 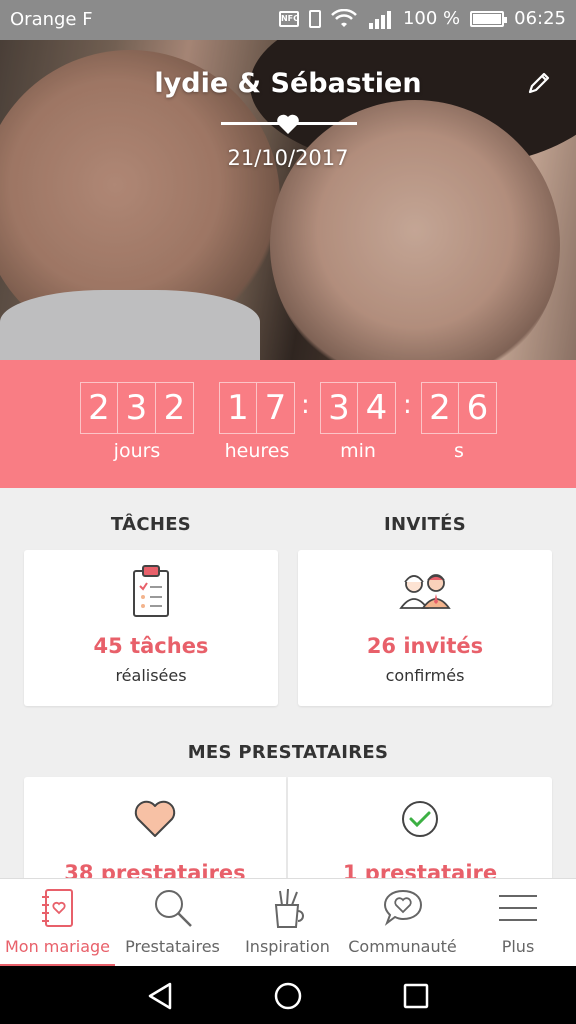 I want to click on tab-inspiration: Inspiration, so click(x=287, y=923).